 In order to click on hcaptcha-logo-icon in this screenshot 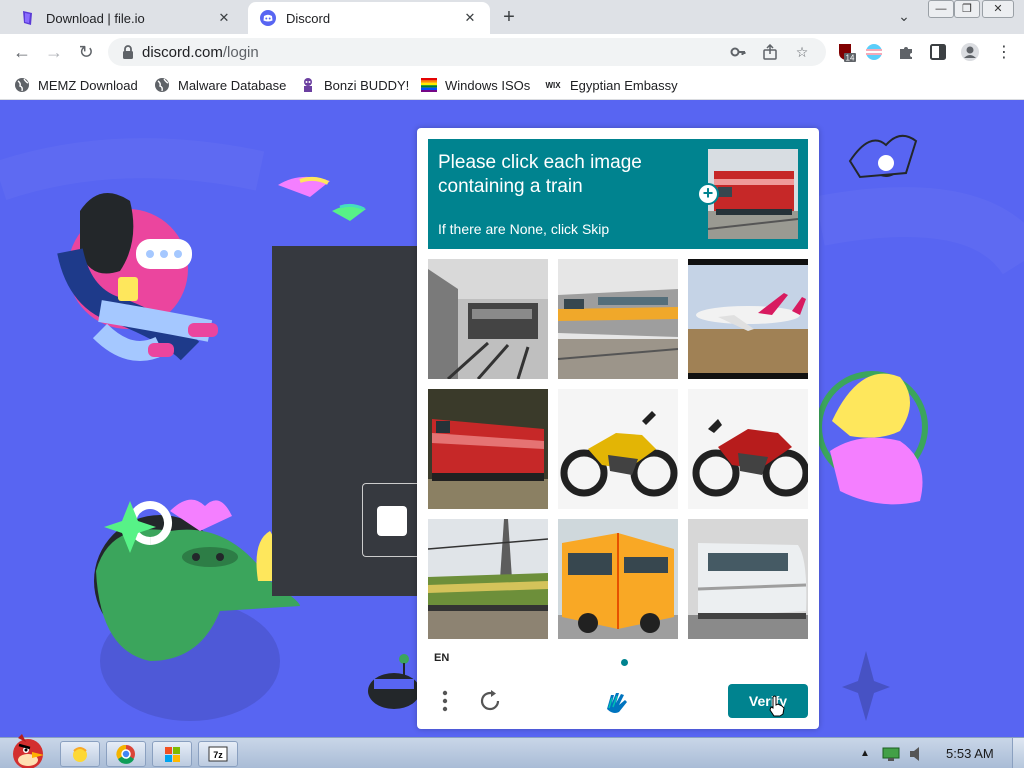, I will do `click(617, 702)`.